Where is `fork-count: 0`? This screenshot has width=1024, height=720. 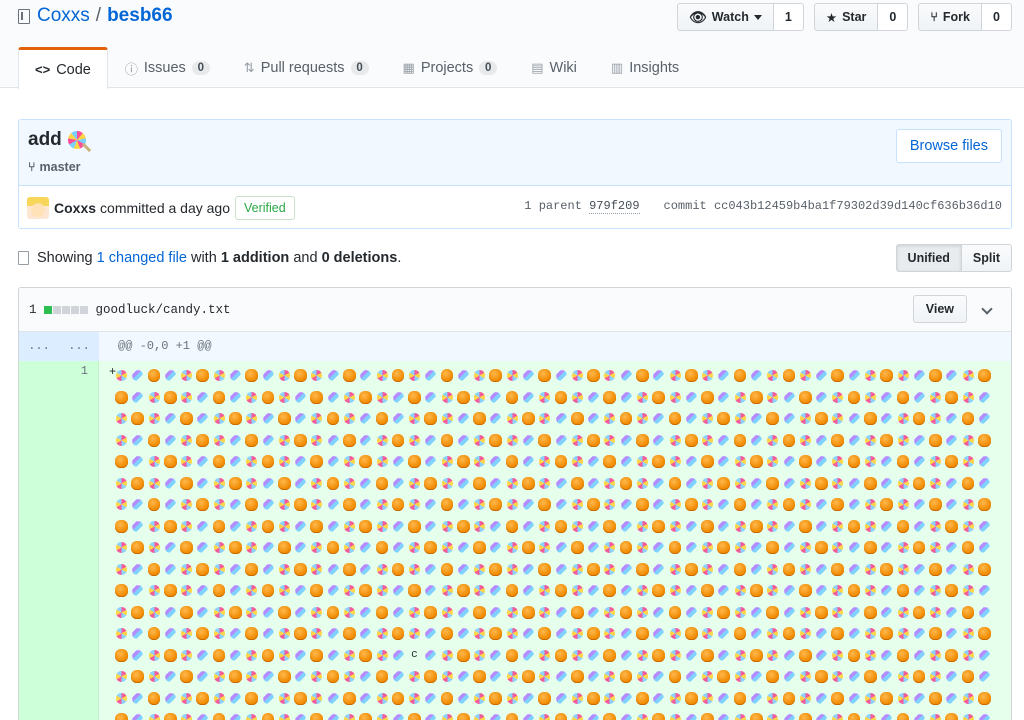
fork-count: 0 is located at coordinates (997, 17).